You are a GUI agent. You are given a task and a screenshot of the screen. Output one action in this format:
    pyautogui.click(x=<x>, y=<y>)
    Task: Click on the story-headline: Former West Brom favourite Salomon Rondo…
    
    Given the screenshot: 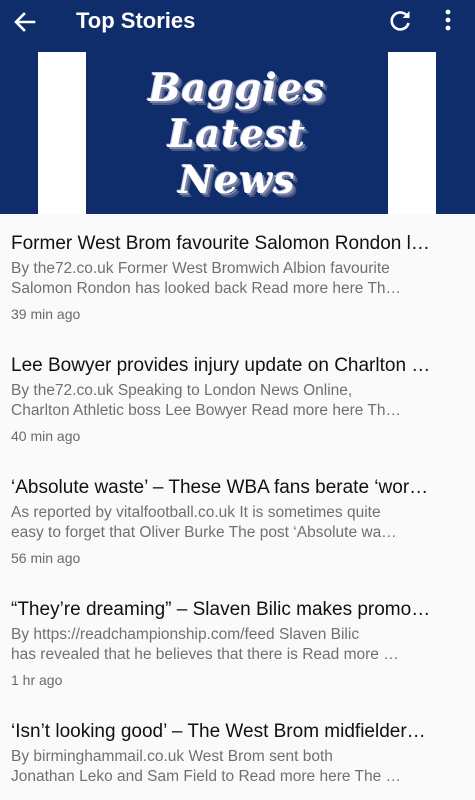 What is the action you would take?
    pyautogui.click(x=220, y=243)
    